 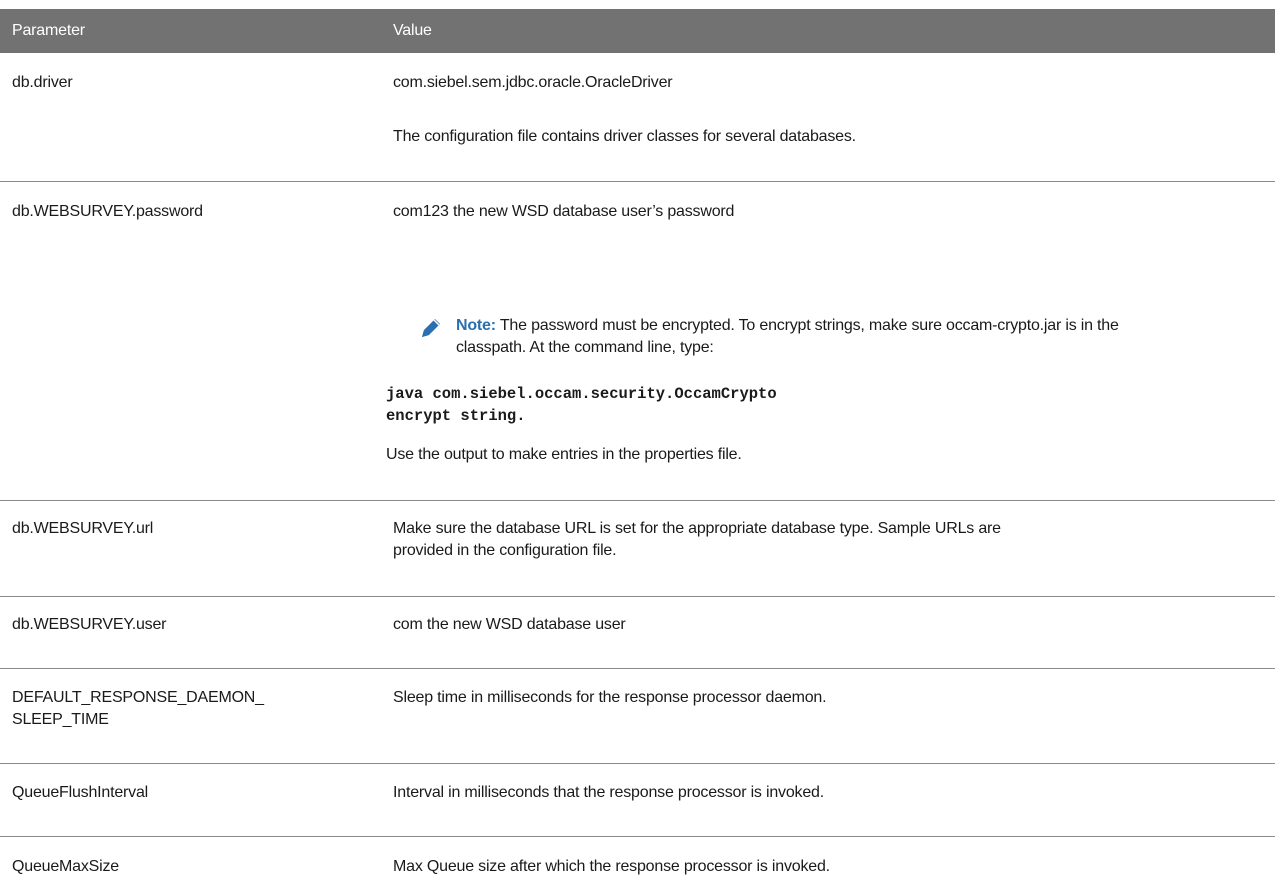 I want to click on pencil-icon, so click(x=431, y=328).